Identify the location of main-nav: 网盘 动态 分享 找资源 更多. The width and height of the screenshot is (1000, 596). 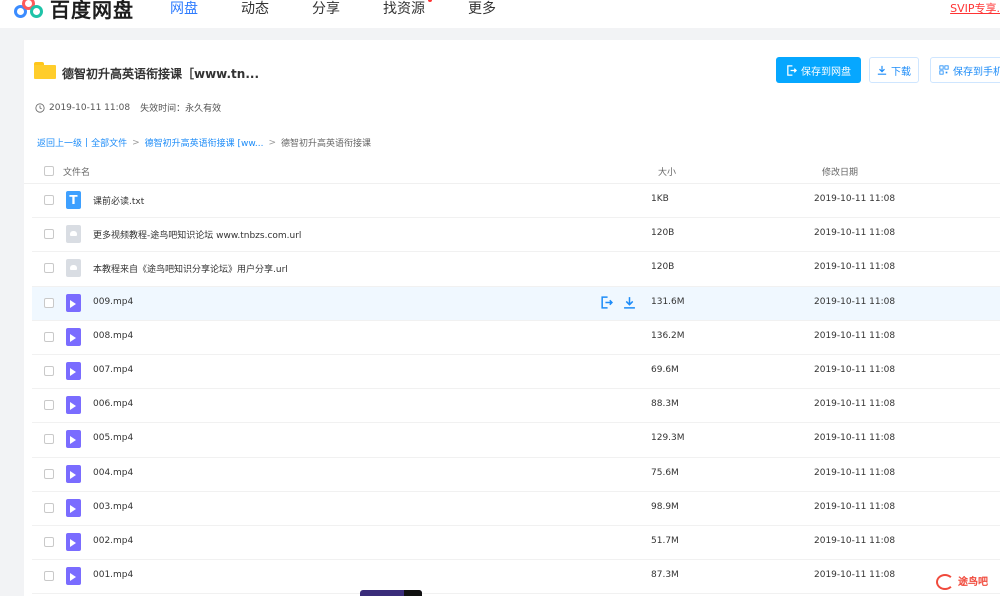
(354, 9).